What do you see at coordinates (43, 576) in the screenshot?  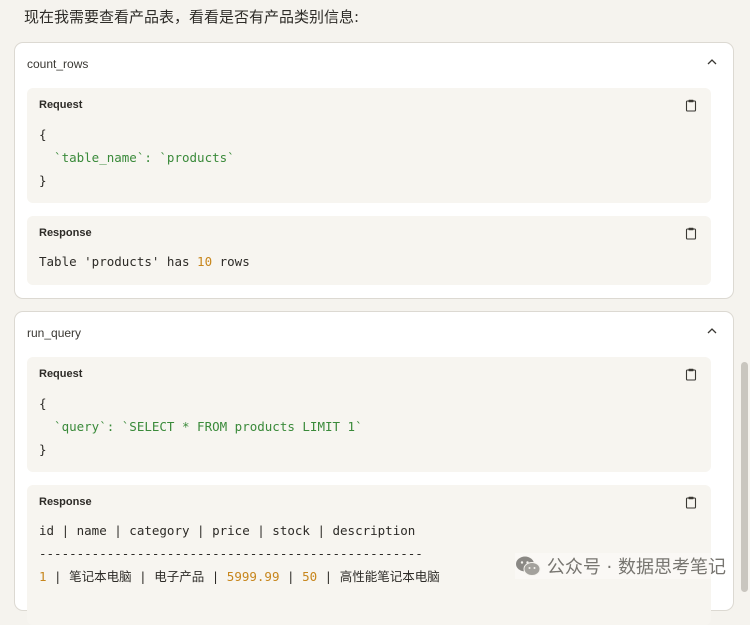 I see `cell-id: 1` at bounding box center [43, 576].